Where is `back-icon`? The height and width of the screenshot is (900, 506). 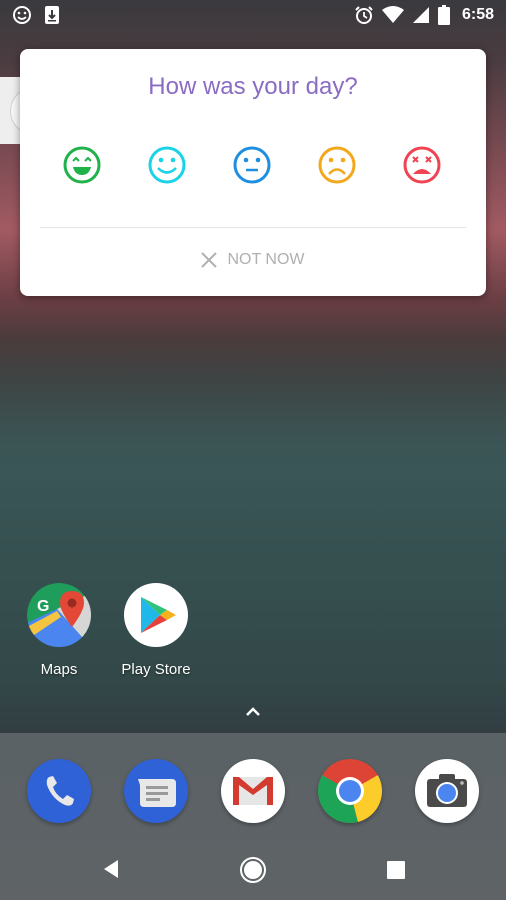 back-icon is located at coordinates (111, 869).